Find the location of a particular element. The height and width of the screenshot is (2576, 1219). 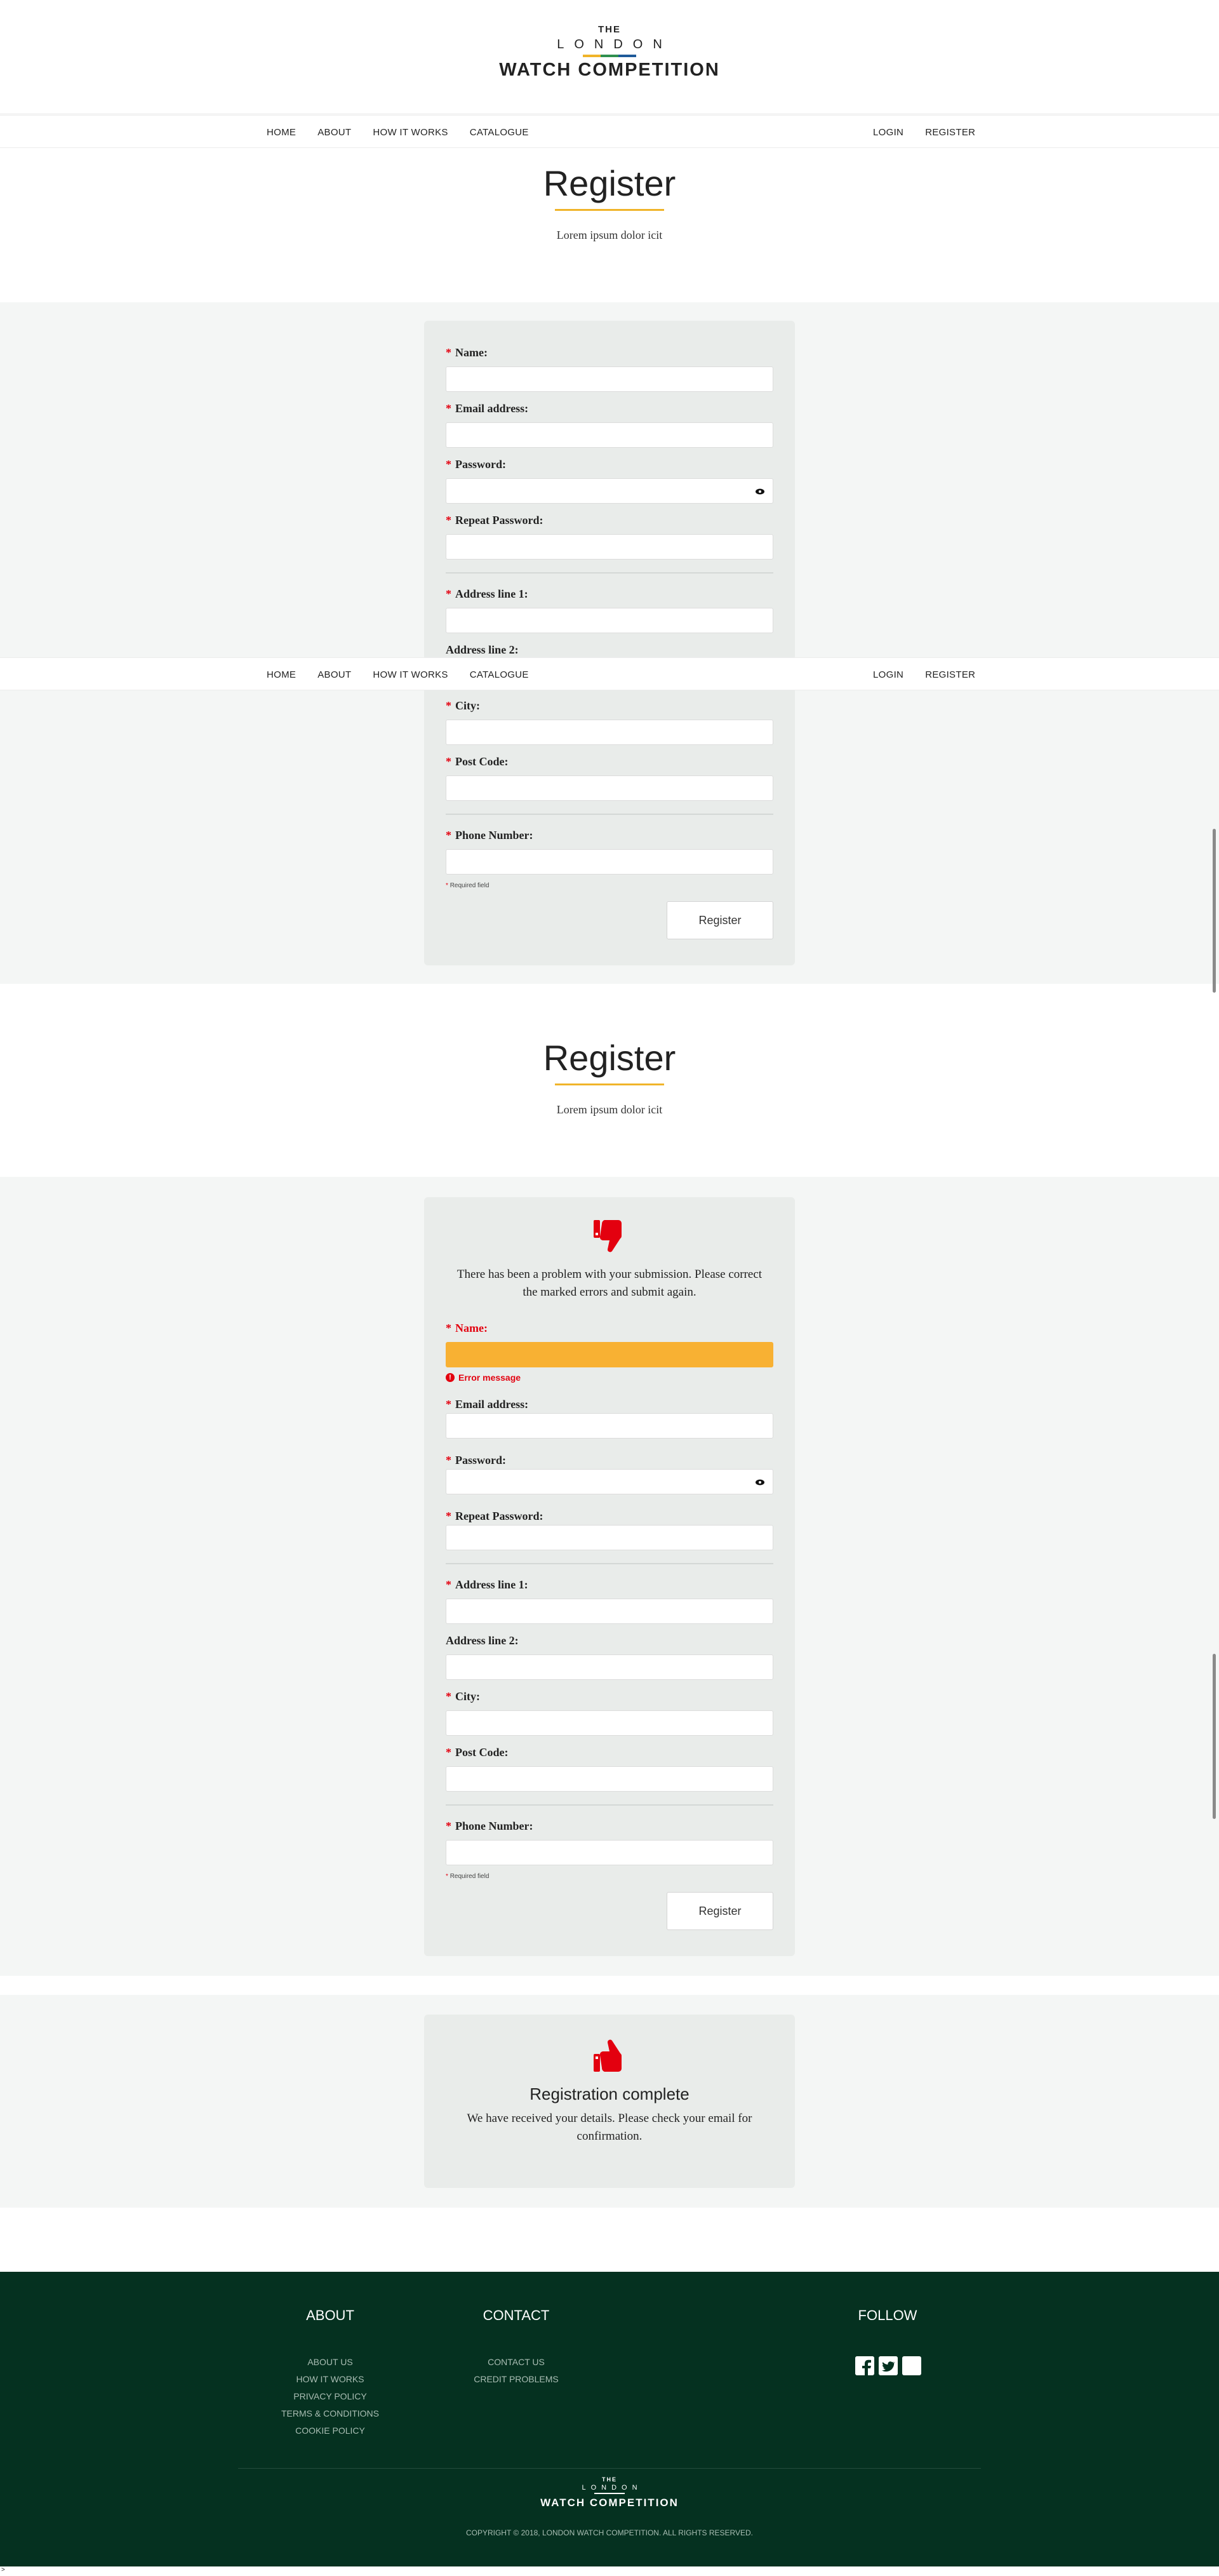

name-input is located at coordinates (609, 379).